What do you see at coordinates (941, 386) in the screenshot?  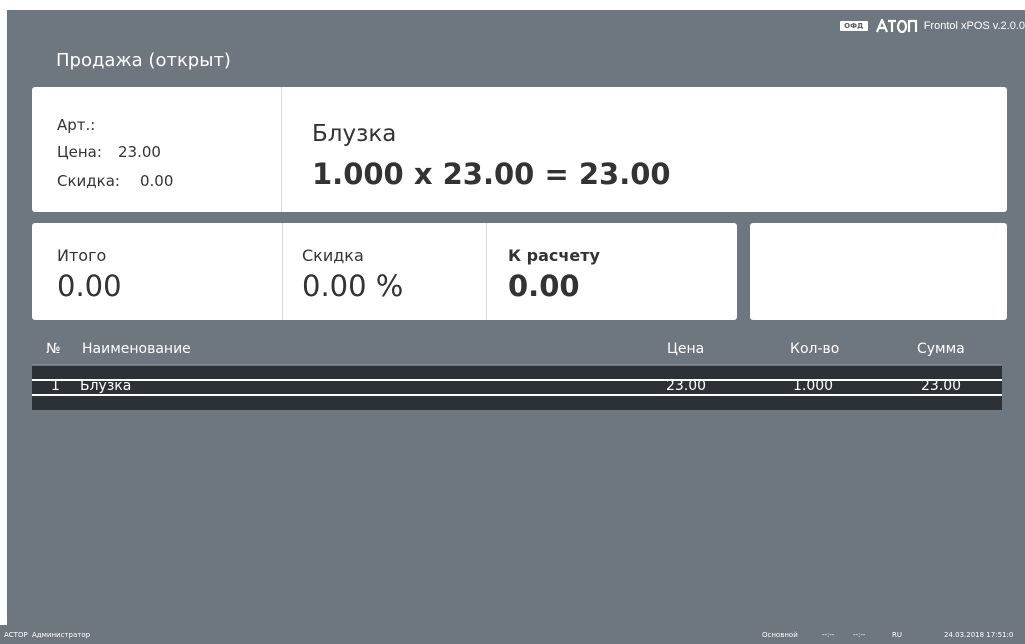 I see `row-sum: 23.00` at bounding box center [941, 386].